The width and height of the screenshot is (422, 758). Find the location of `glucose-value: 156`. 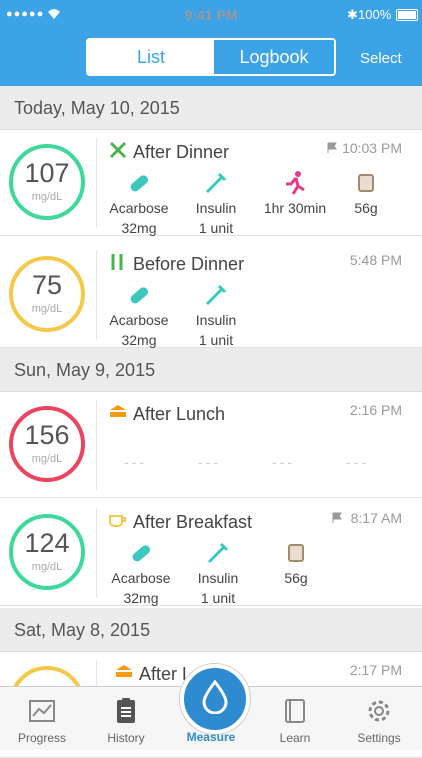

glucose-value: 156 is located at coordinates (47, 435).